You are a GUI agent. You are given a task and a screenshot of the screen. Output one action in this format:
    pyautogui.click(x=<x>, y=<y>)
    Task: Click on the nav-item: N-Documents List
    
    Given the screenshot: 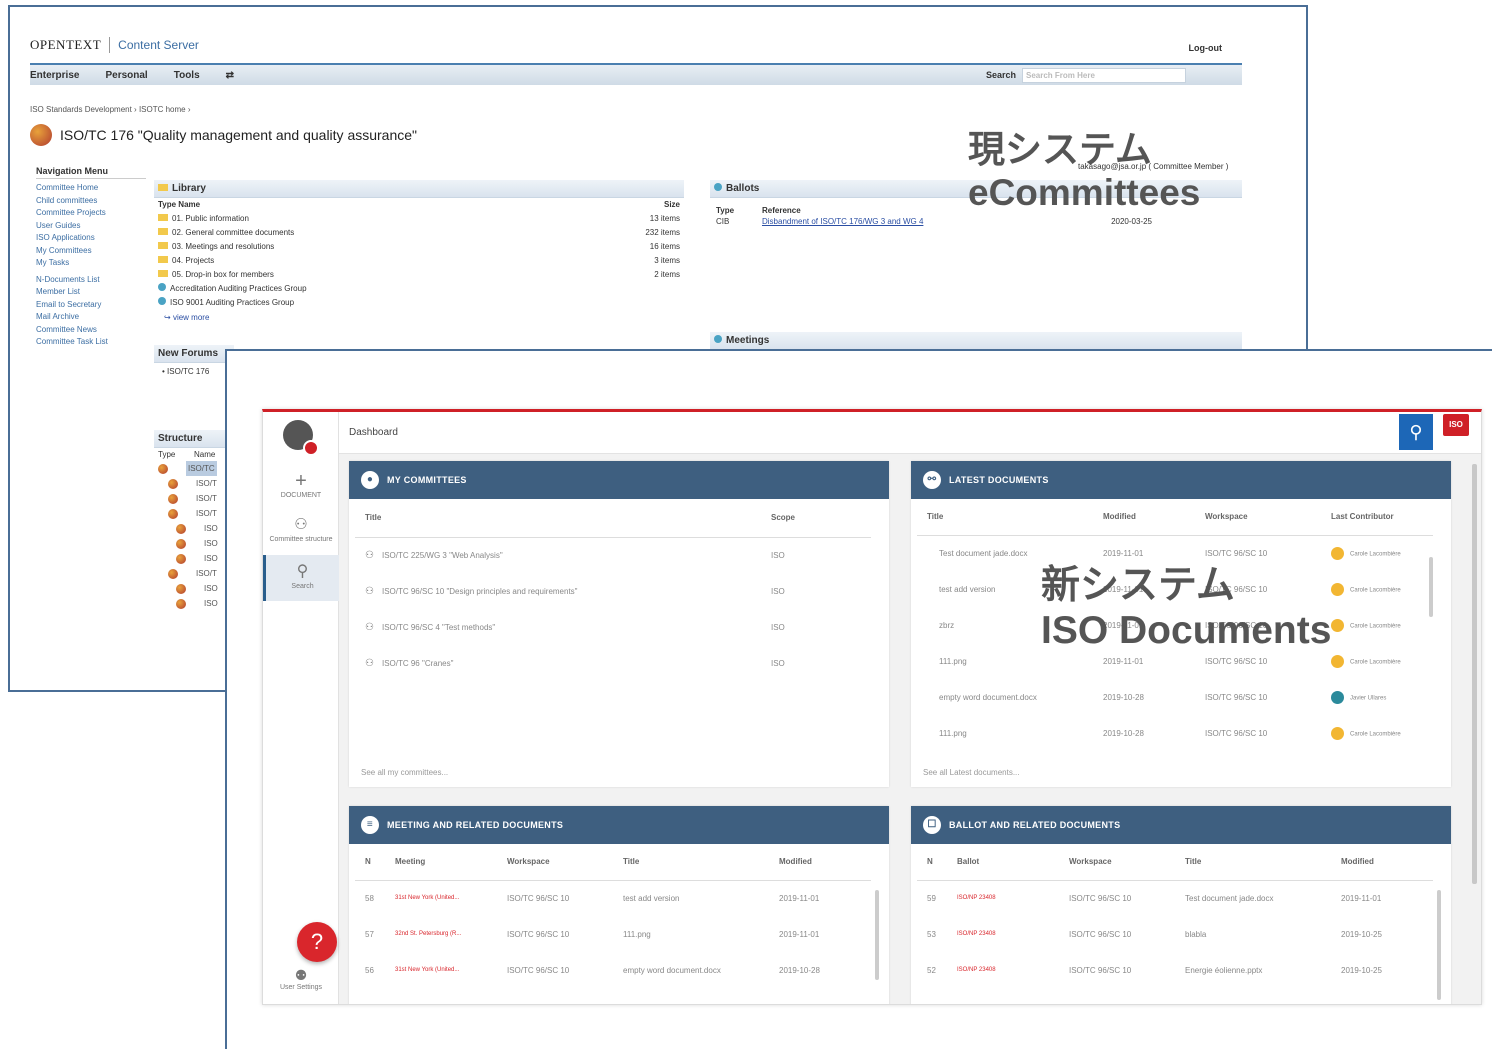 What is the action you would take?
    pyautogui.click(x=91, y=280)
    